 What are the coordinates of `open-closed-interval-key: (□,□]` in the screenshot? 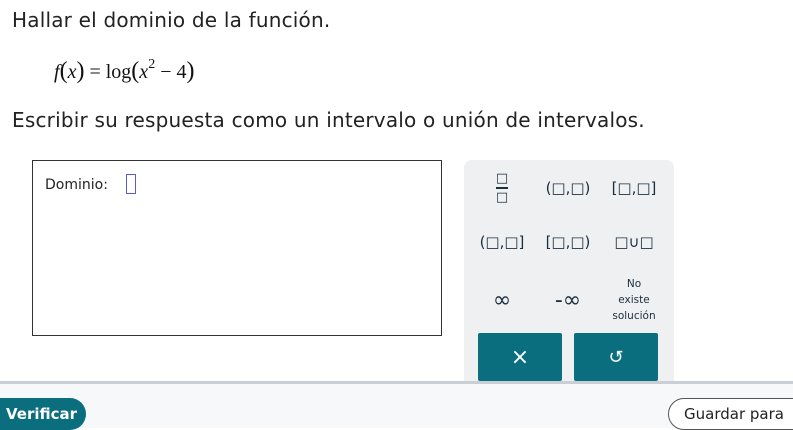 It's located at (502, 242).